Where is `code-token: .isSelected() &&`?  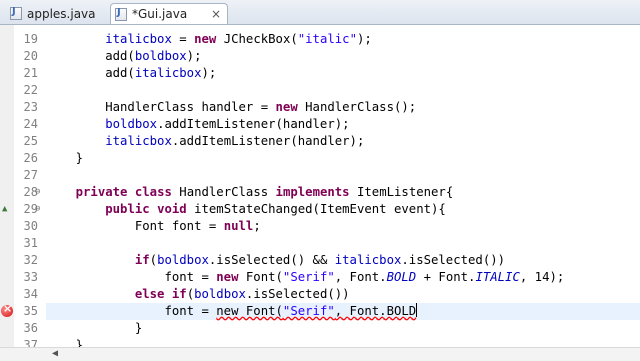
code-token: .isSelected() && is located at coordinates (271, 260).